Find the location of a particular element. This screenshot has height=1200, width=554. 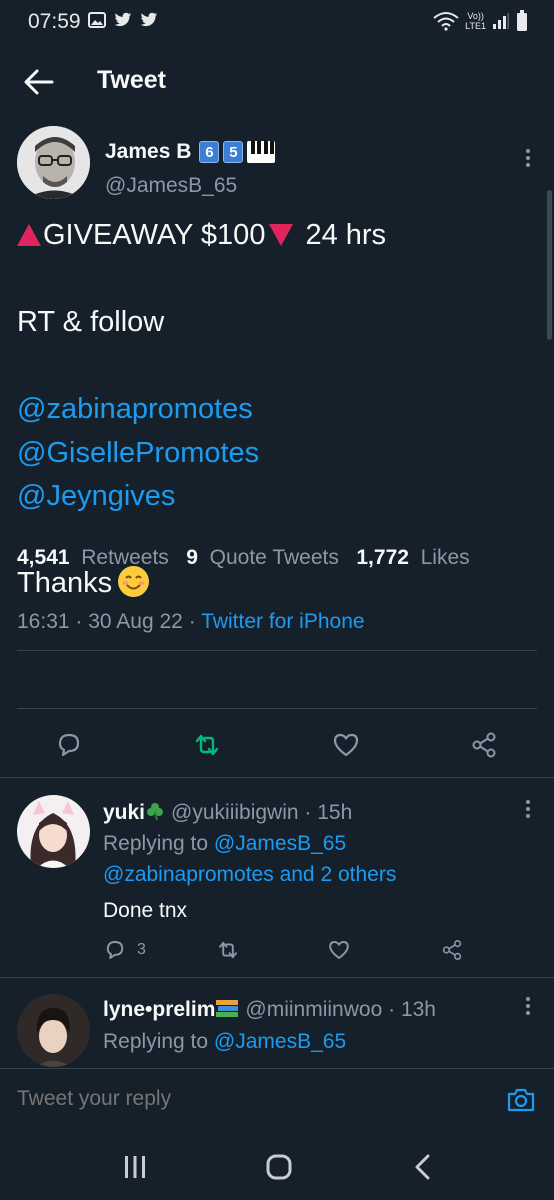

battery-icon is located at coordinates (522, 20).